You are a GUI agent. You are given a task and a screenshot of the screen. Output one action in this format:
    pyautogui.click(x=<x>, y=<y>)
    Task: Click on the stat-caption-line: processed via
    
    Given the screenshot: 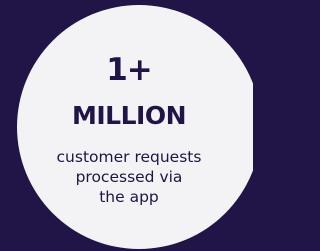 What is the action you would take?
    pyautogui.click(x=129, y=177)
    